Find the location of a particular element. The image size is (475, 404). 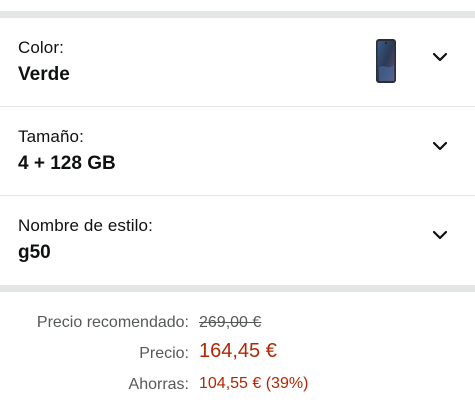

variation-label-size: Tamaño: is located at coordinates (51, 136).